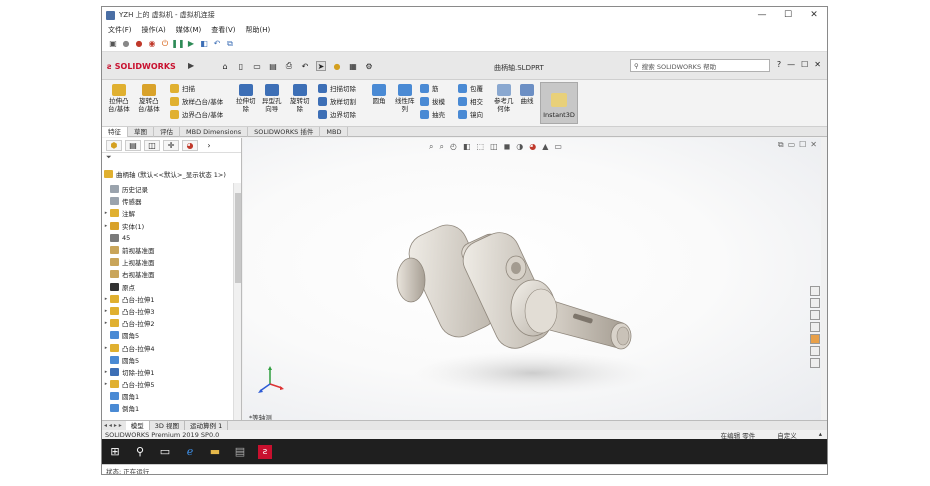 The image size is (930, 486). I want to click on windows-start-icon: ⊞, so click(115, 452).